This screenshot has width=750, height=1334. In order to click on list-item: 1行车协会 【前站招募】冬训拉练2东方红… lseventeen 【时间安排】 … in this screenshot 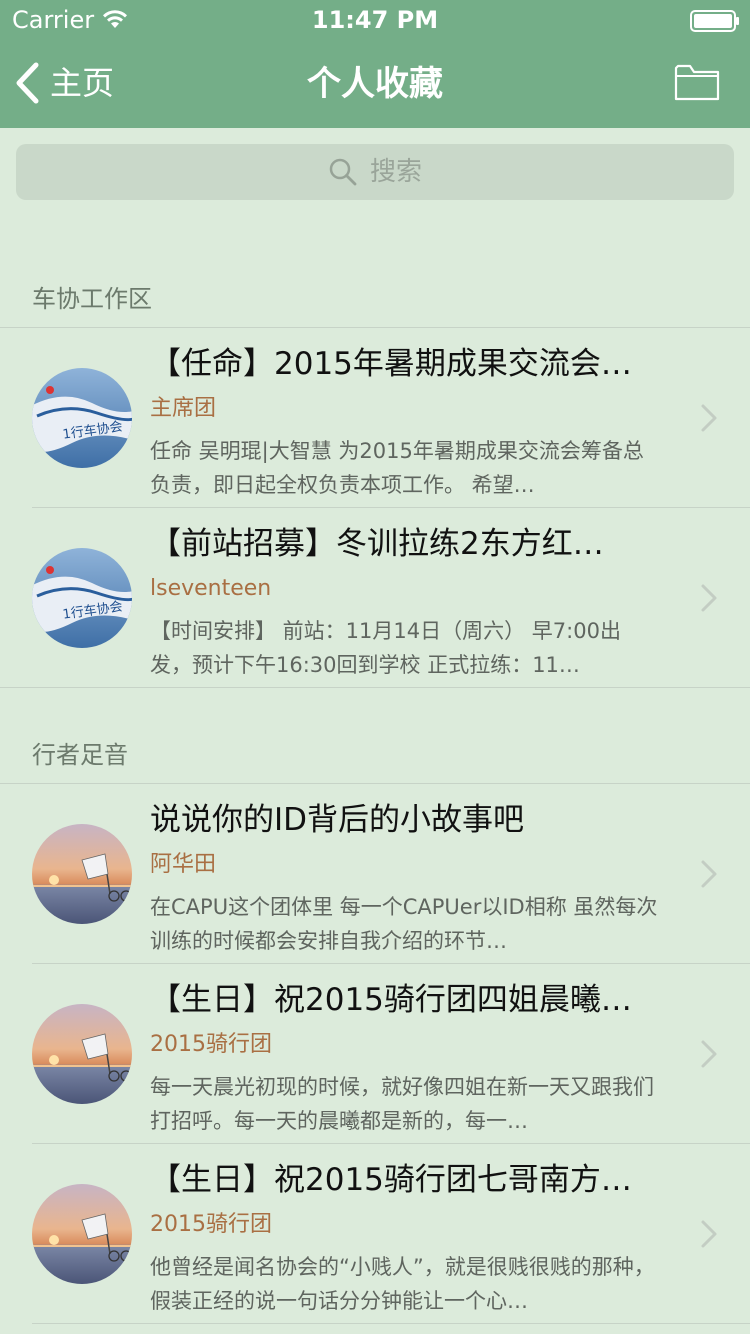, I will do `click(375, 598)`.